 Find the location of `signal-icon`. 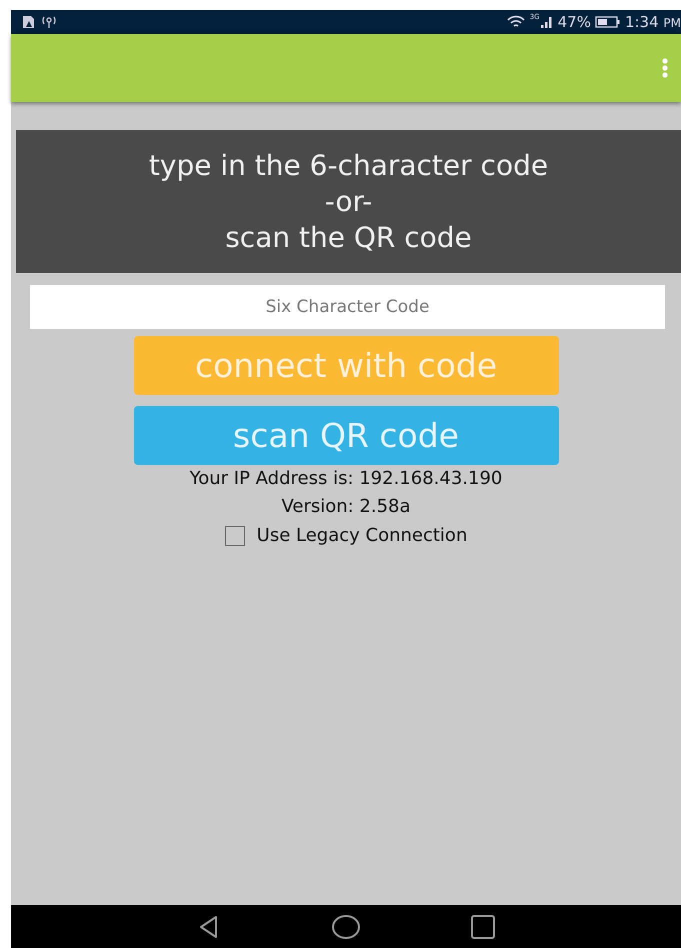

signal-icon is located at coordinates (547, 22).